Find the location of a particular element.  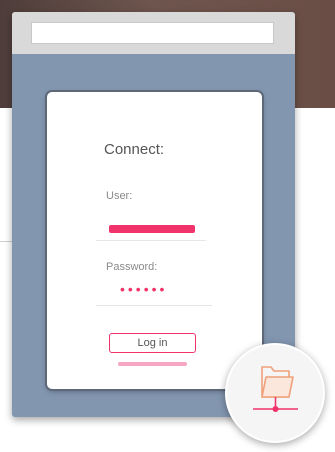

network-folder-button is located at coordinates (275, 393).